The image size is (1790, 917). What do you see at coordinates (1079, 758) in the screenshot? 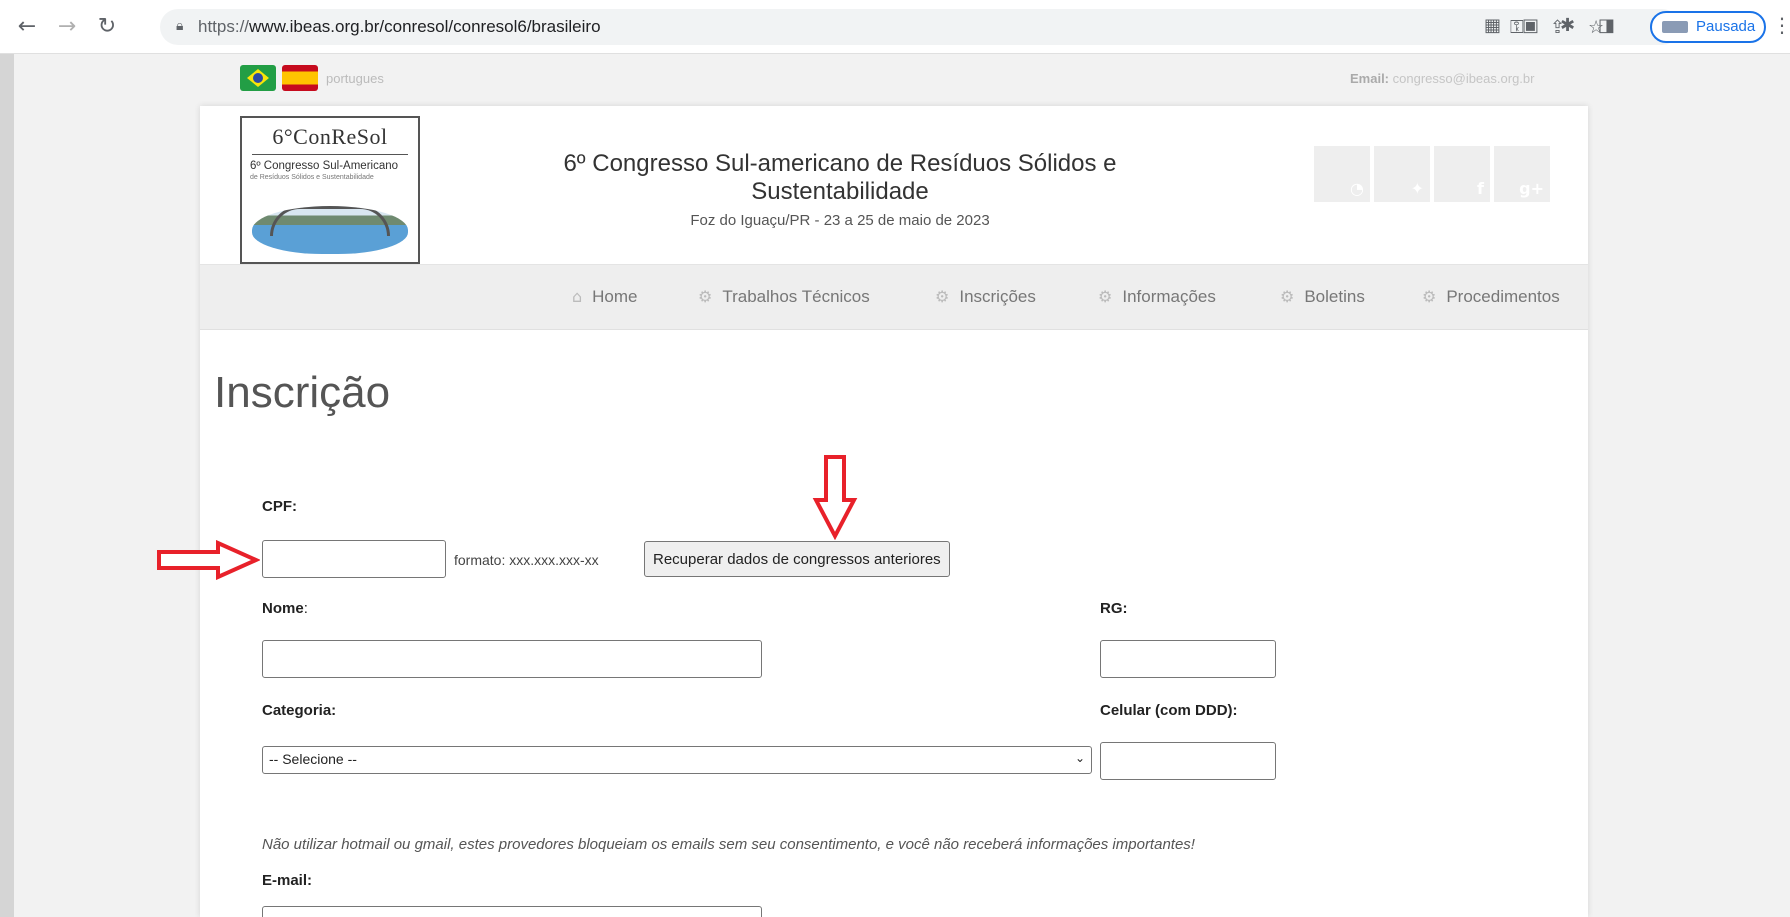
I see `chevron-down-icon: ⌄` at bounding box center [1079, 758].